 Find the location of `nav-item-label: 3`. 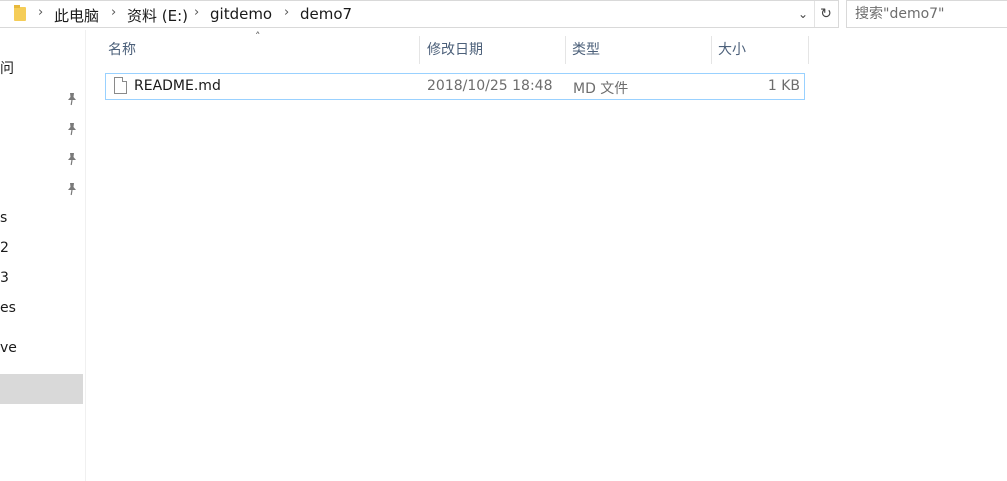

nav-item-label: 3 is located at coordinates (4, 278).